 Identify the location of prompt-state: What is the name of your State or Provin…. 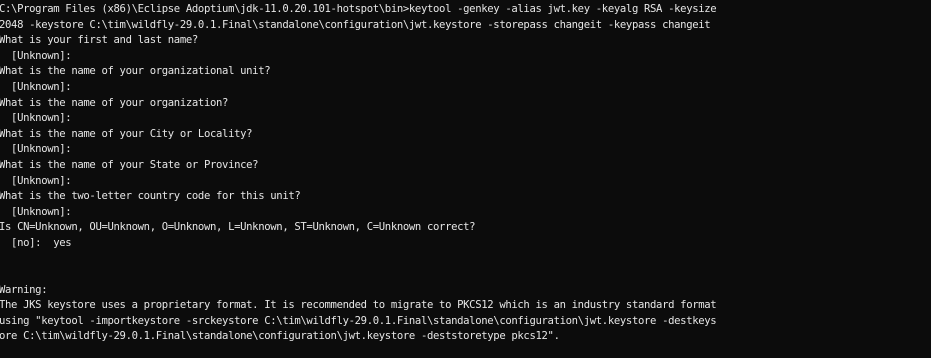
(129, 164).